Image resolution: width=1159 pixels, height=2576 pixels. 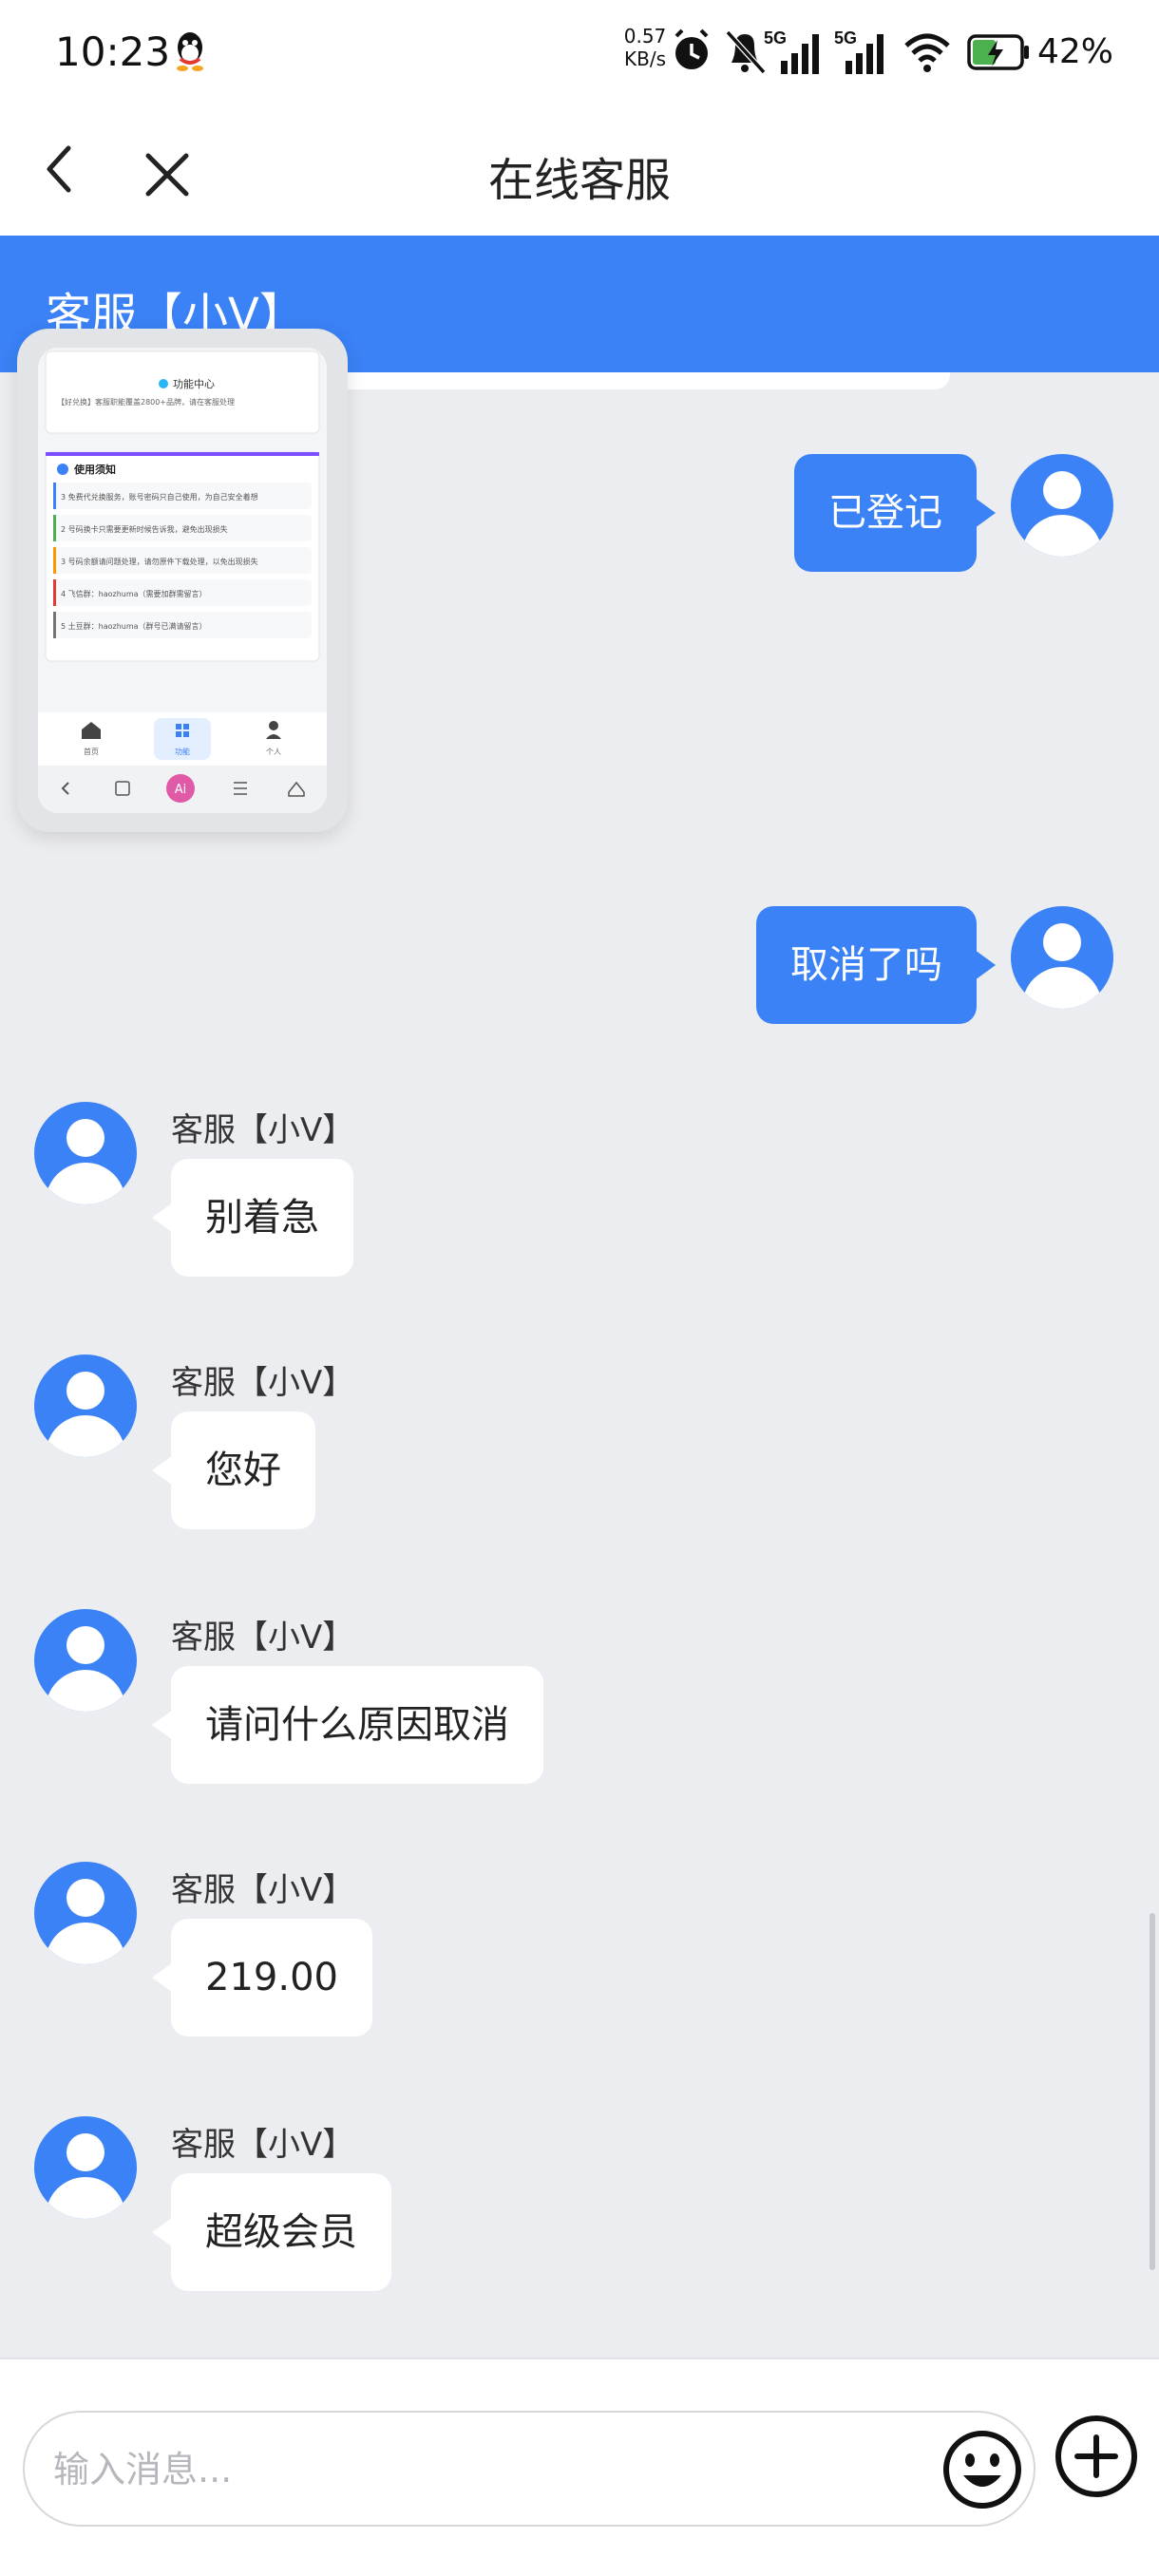 I want to click on battery-percent: 42%, so click(x=1075, y=51).